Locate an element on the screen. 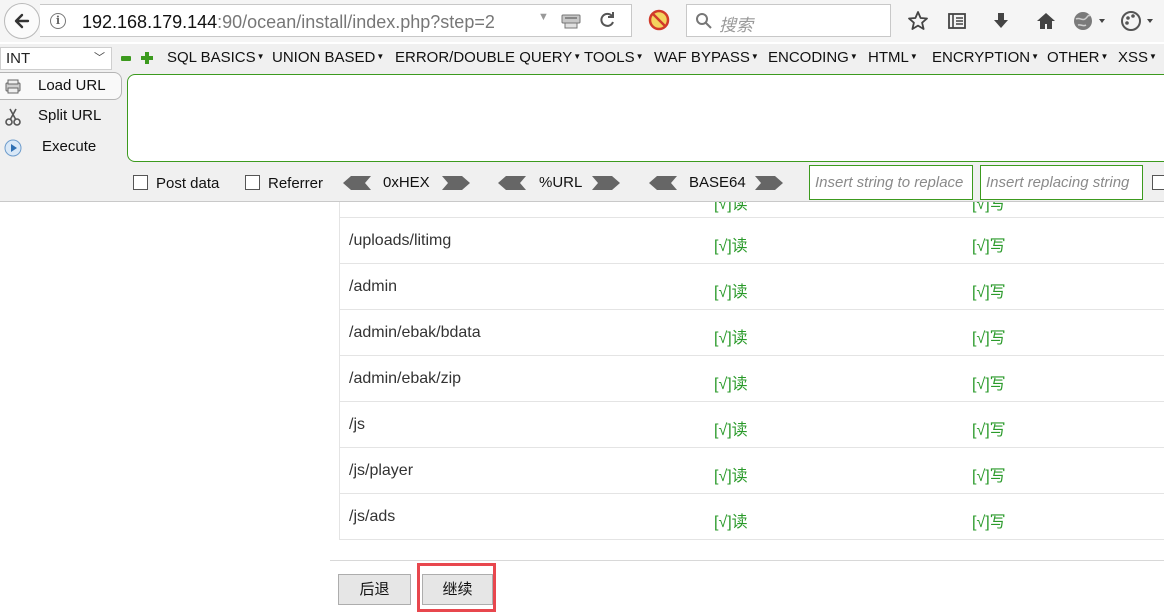  menu-label: ENCRYPTION is located at coordinates (981, 57).